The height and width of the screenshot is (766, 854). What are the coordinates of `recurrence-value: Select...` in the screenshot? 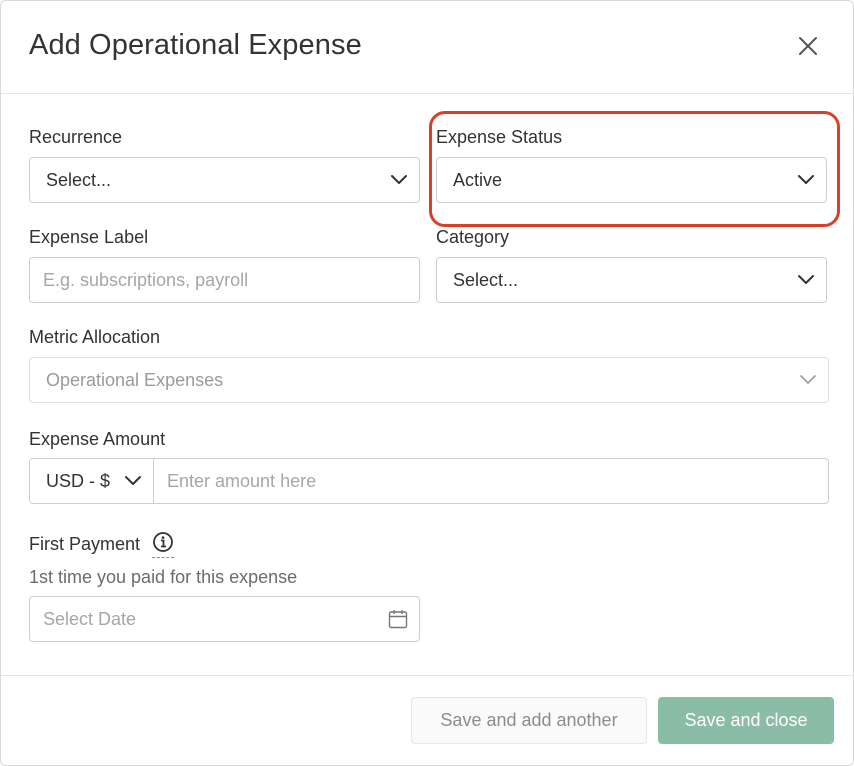 It's located at (79, 179).